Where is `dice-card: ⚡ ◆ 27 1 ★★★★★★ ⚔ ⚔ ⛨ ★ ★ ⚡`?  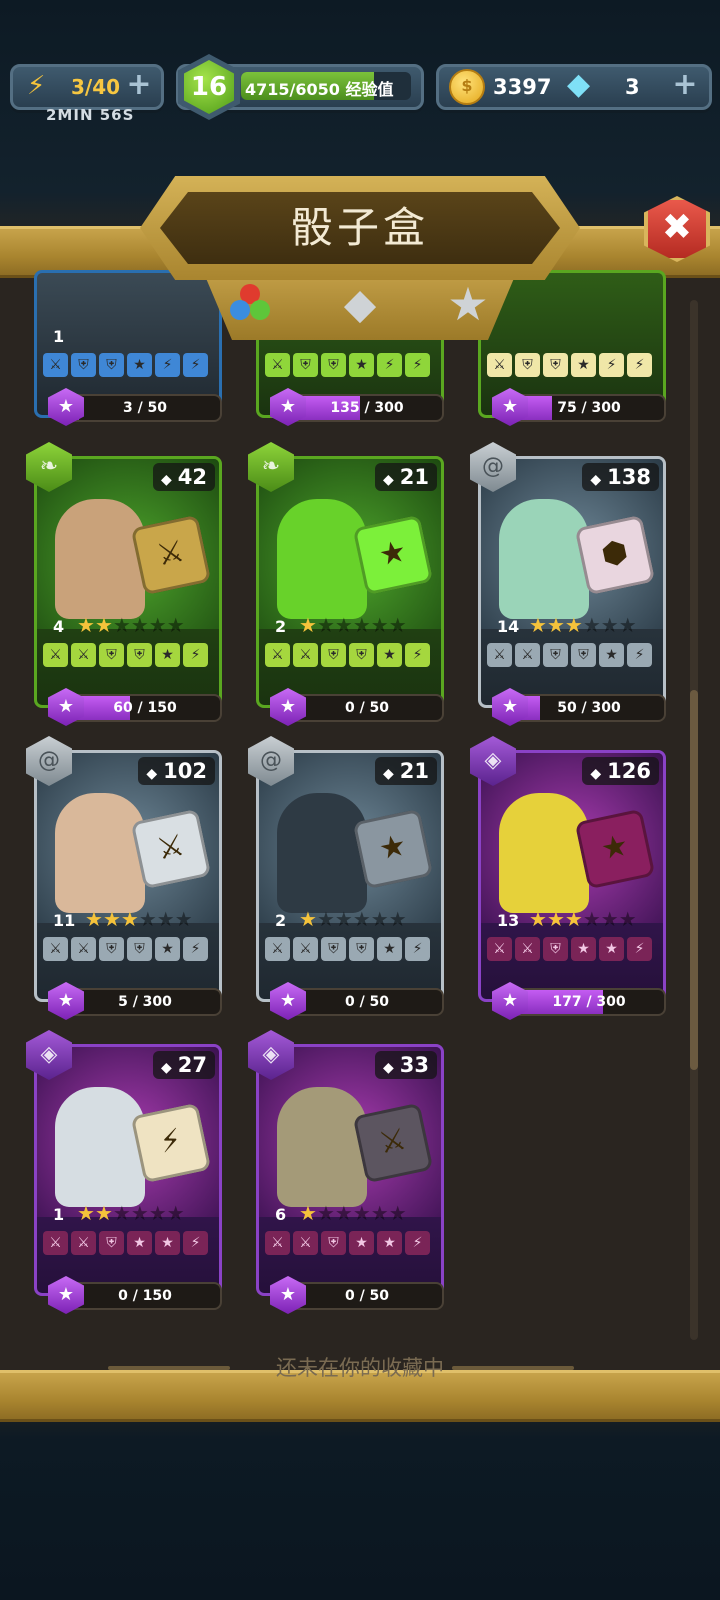 dice-card: ⚡ ◆ 27 1 ★★★★★★ ⚔ ⚔ ⛨ ★ ★ ⚡ is located at coordinates (128, 1170).